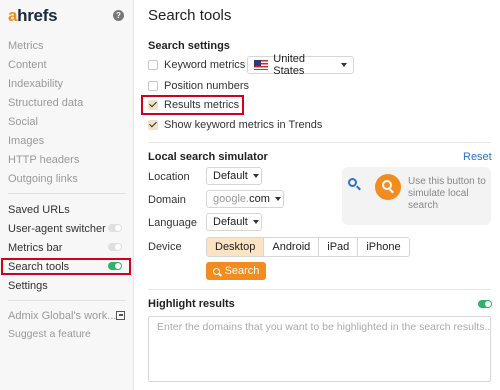 Image resolution: width=500 pixels, height=390 pixels. I want to click on device-iphone: iPhone, so click(383, 247).